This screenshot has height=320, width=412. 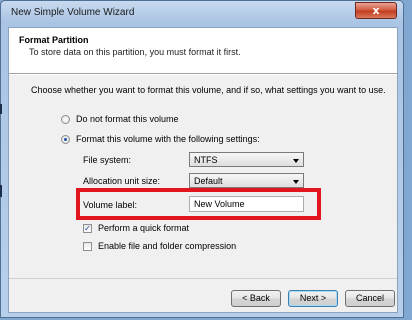 What do you see at coordinates (256, 298) in the screenshot?
I see `back-button: < Back` at bounding box center [256, 298].